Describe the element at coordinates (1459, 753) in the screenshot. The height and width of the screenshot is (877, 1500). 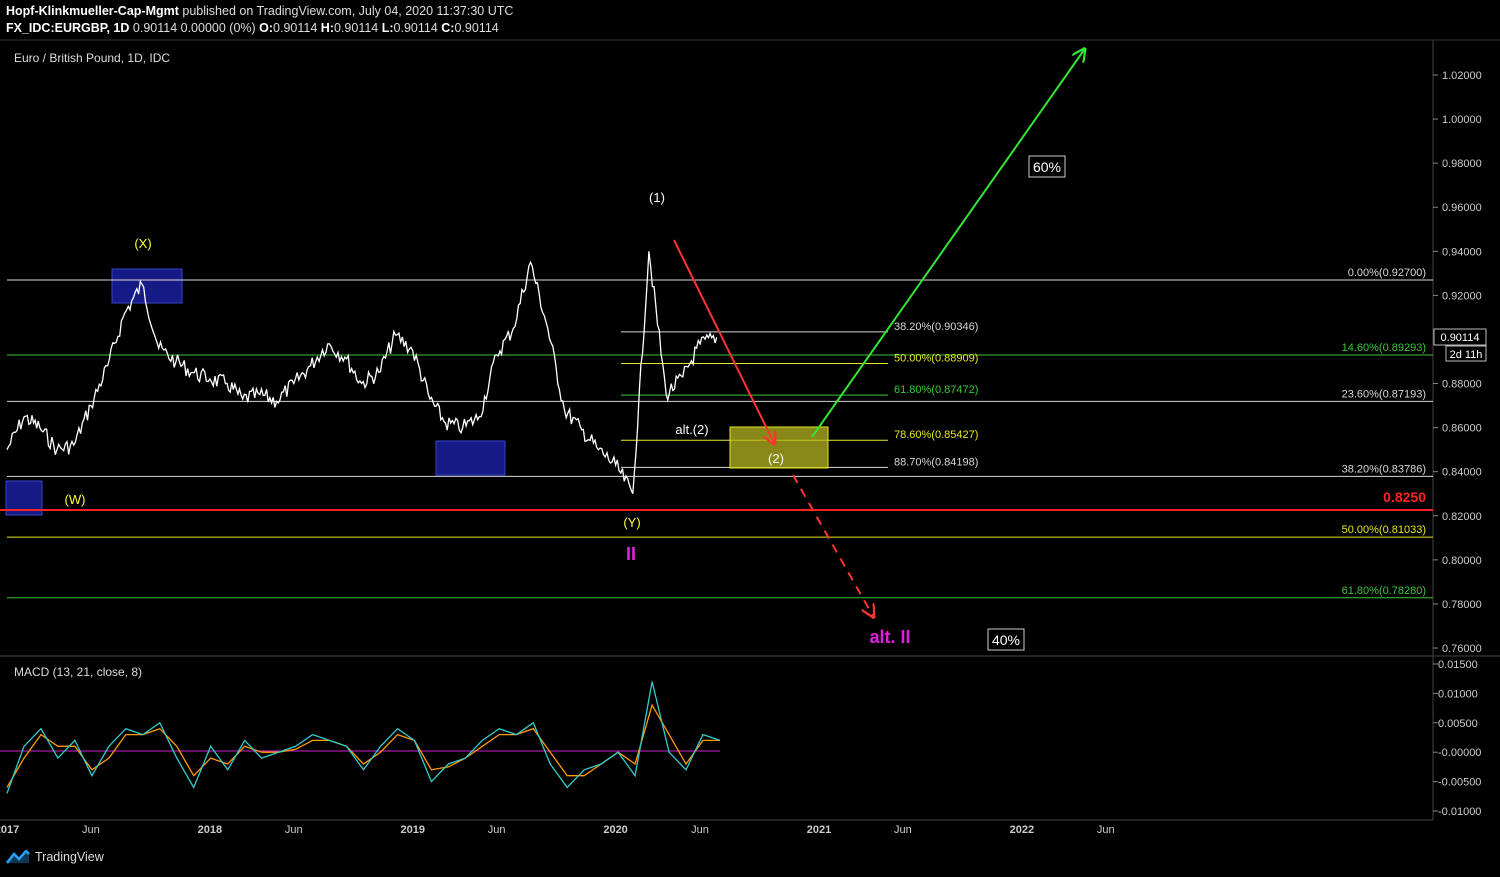
I see `macd-tick-label: -0.00000` at that location.